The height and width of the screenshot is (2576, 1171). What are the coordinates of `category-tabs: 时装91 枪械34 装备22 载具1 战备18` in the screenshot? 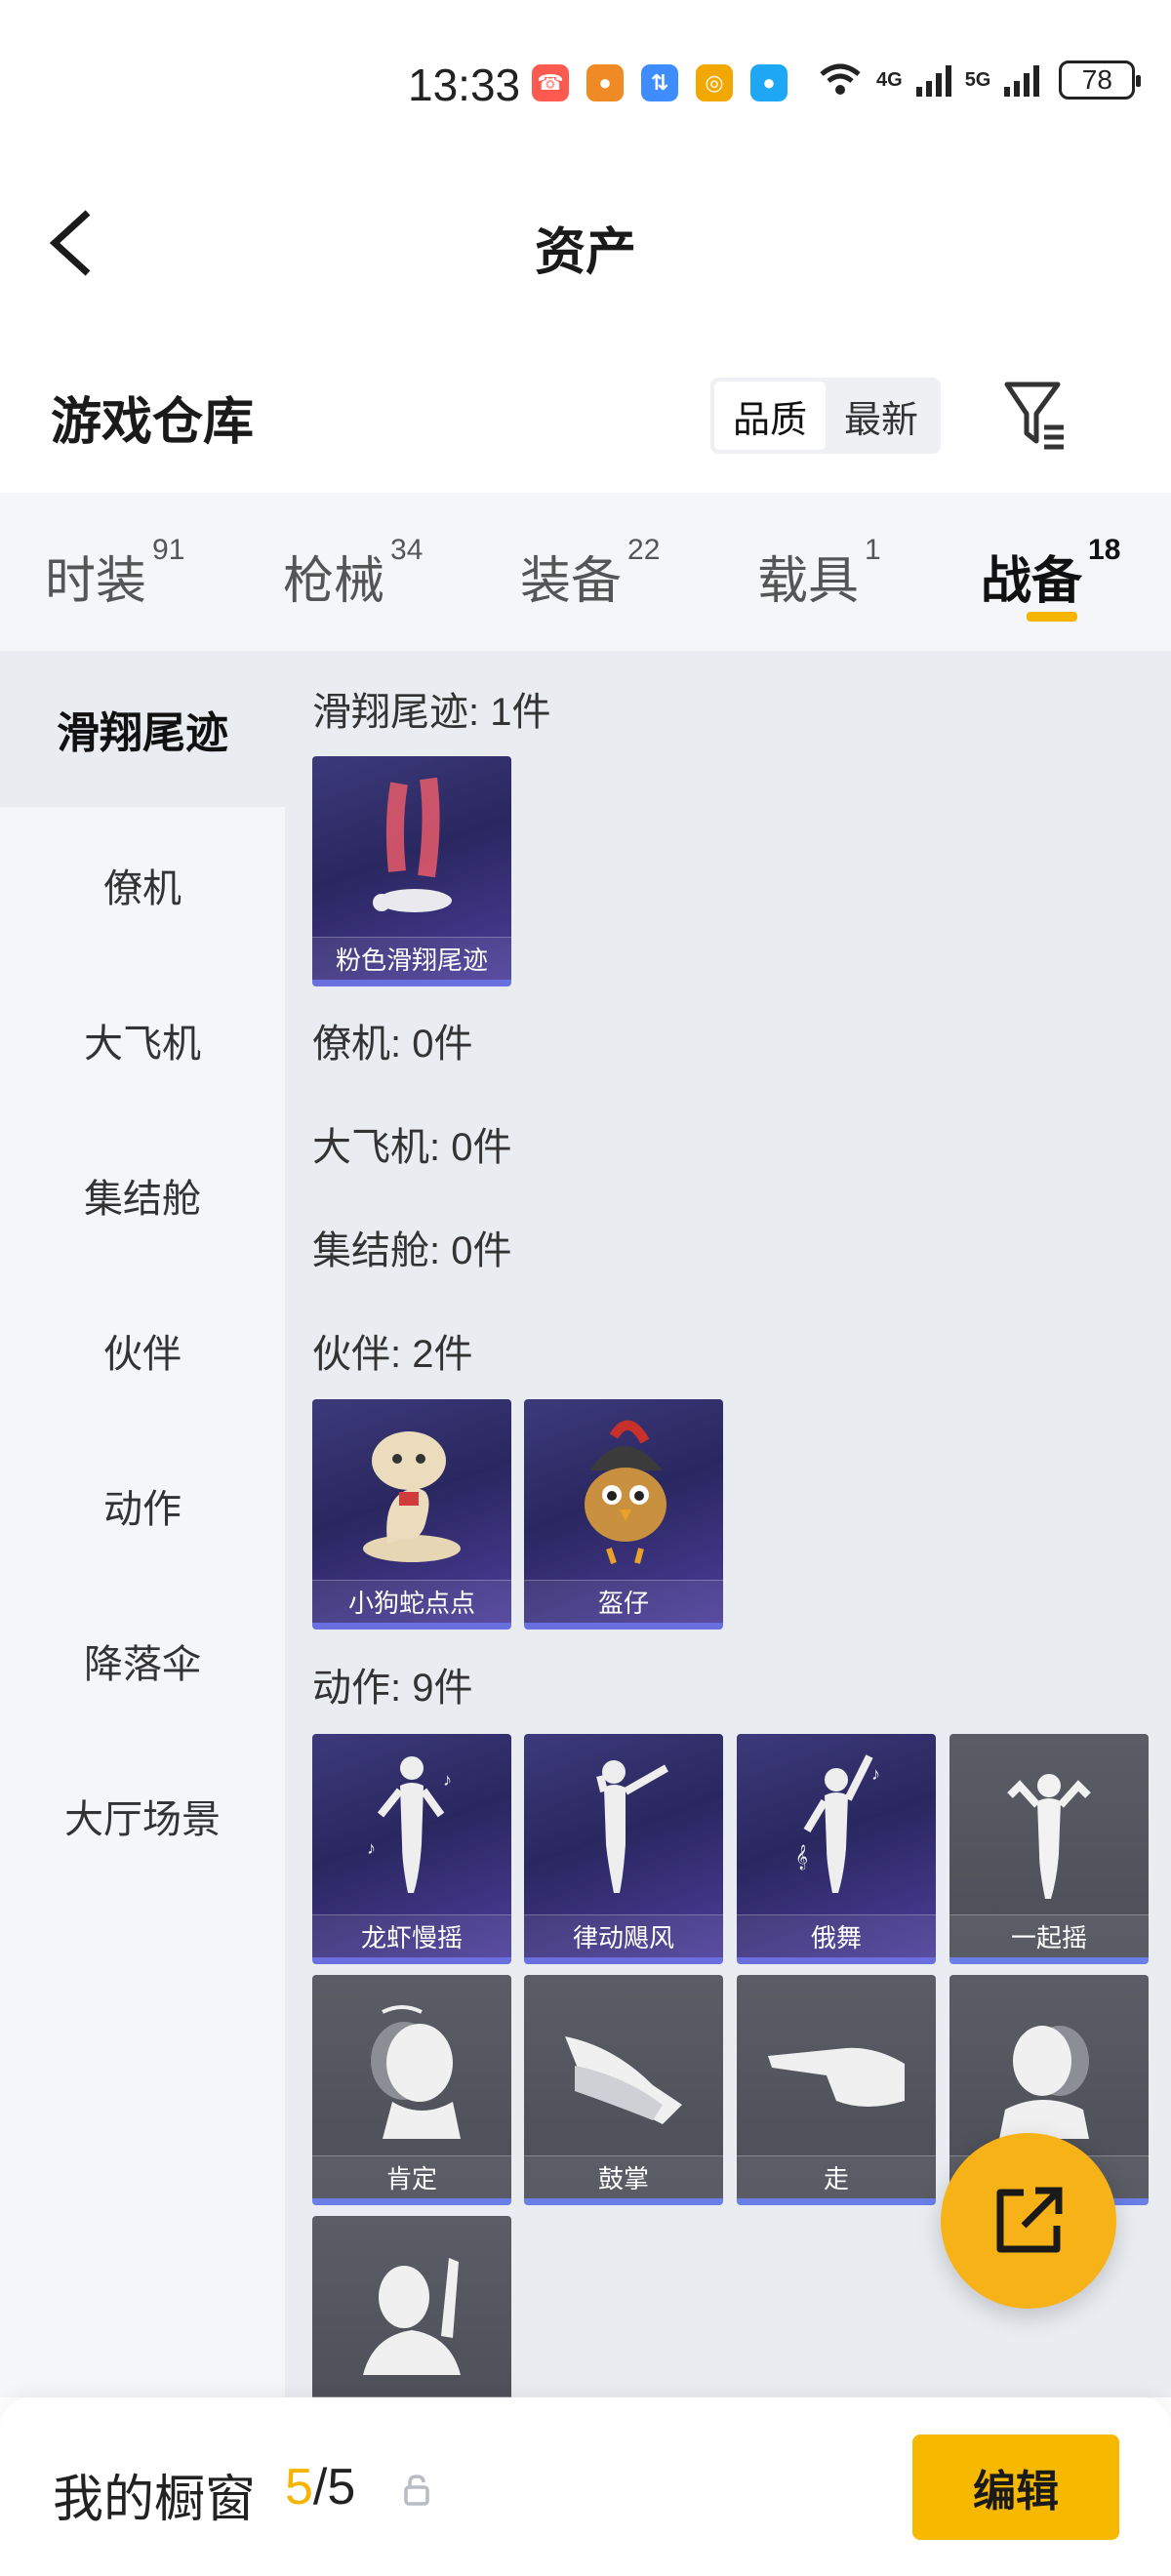 It's located at (585, 572).